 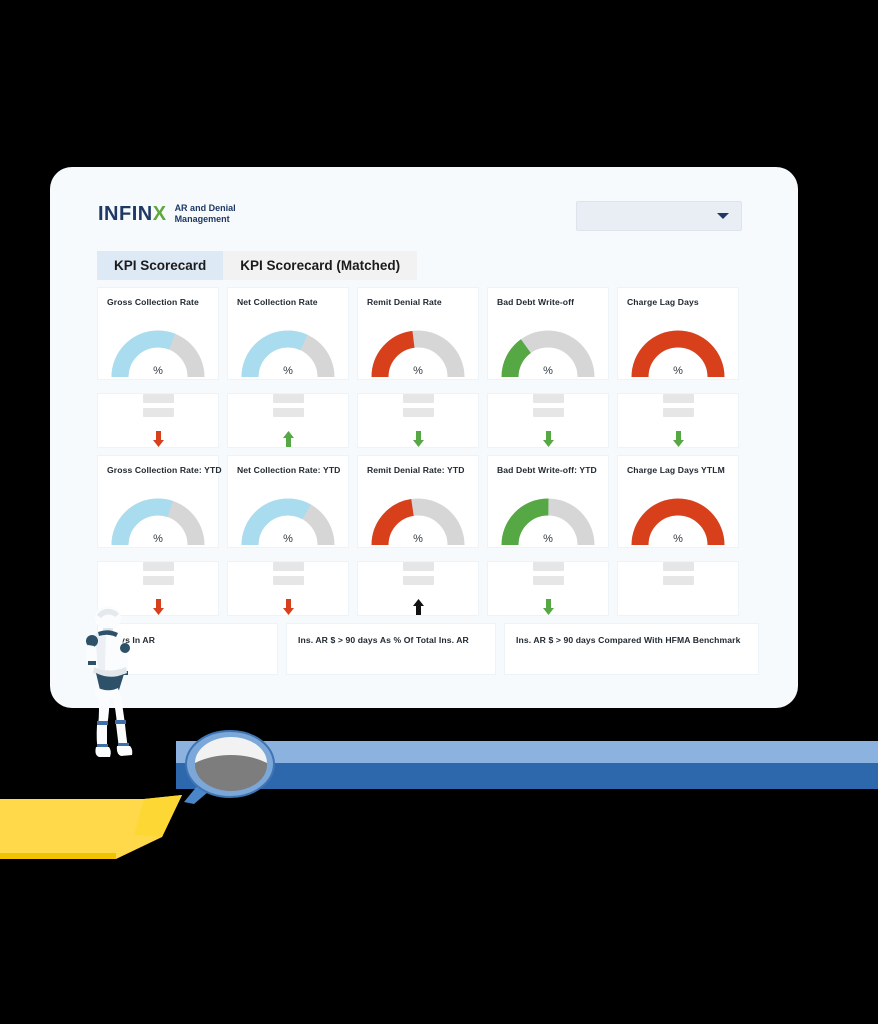 What do you see at coordinates (289, 470) in the screenshot?
I see `kpi-card-title: Net Collection Rate: YTD` at bounding box center [289, 470].